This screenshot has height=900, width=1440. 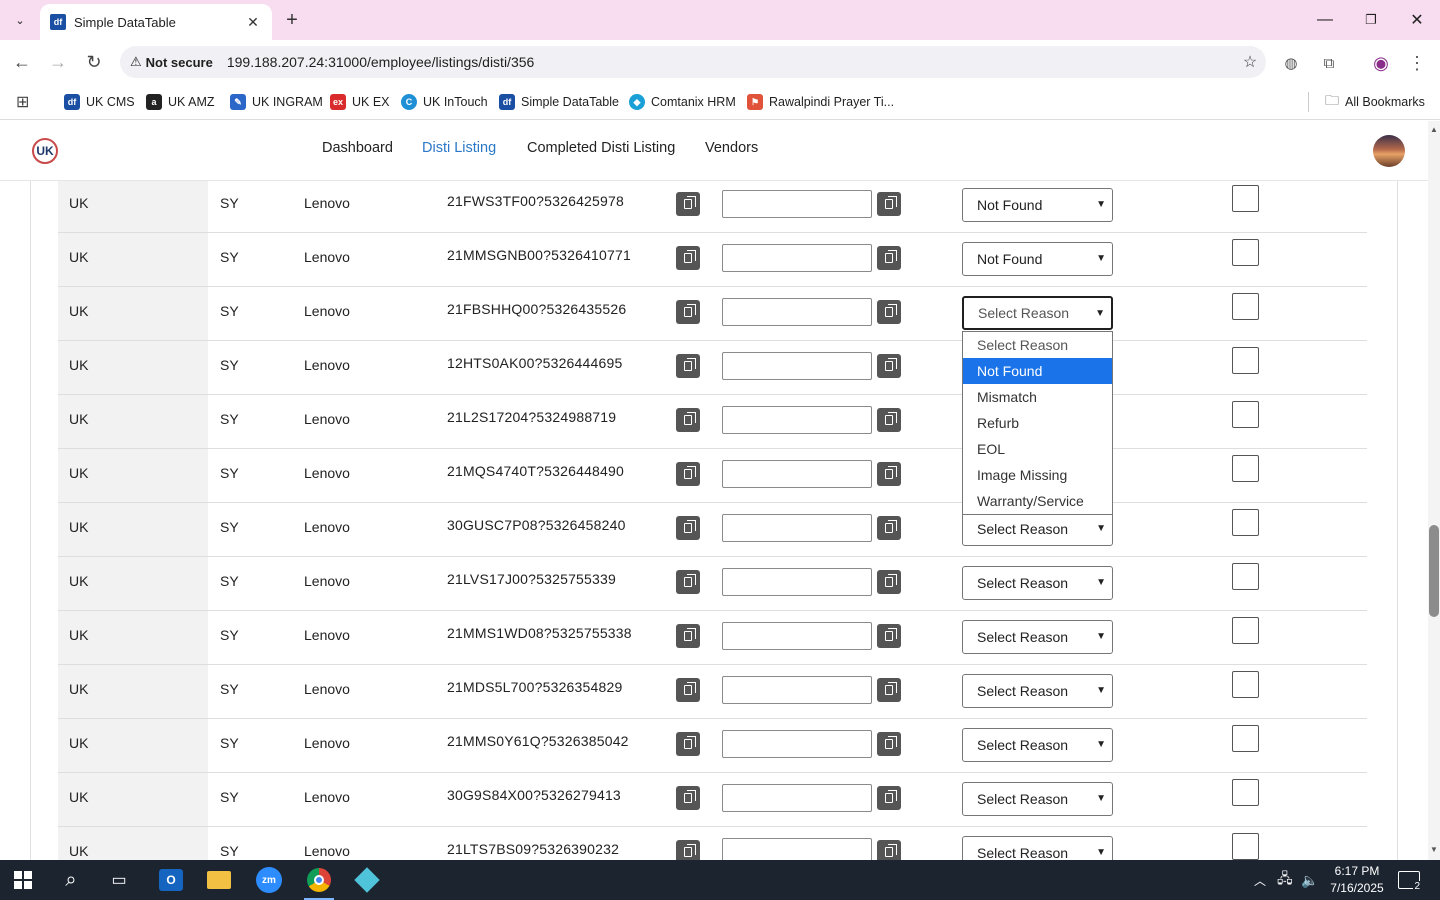 What do you see at coordinates (94, 62) in the screenshot?
I see `reload-icon: ↻` at bounding box center [94, 62].